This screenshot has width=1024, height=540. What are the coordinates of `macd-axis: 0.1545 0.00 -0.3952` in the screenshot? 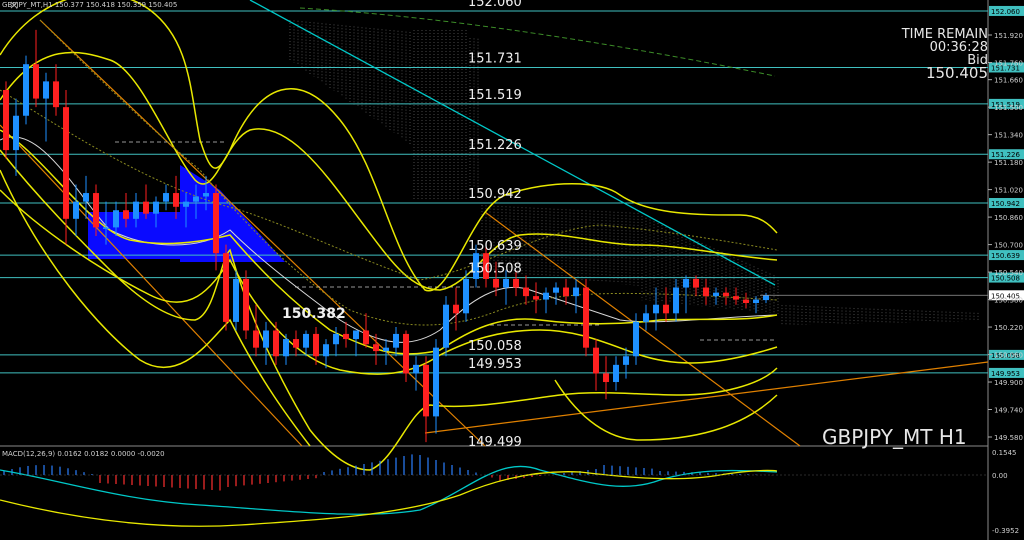 It's located at (1005, 492).